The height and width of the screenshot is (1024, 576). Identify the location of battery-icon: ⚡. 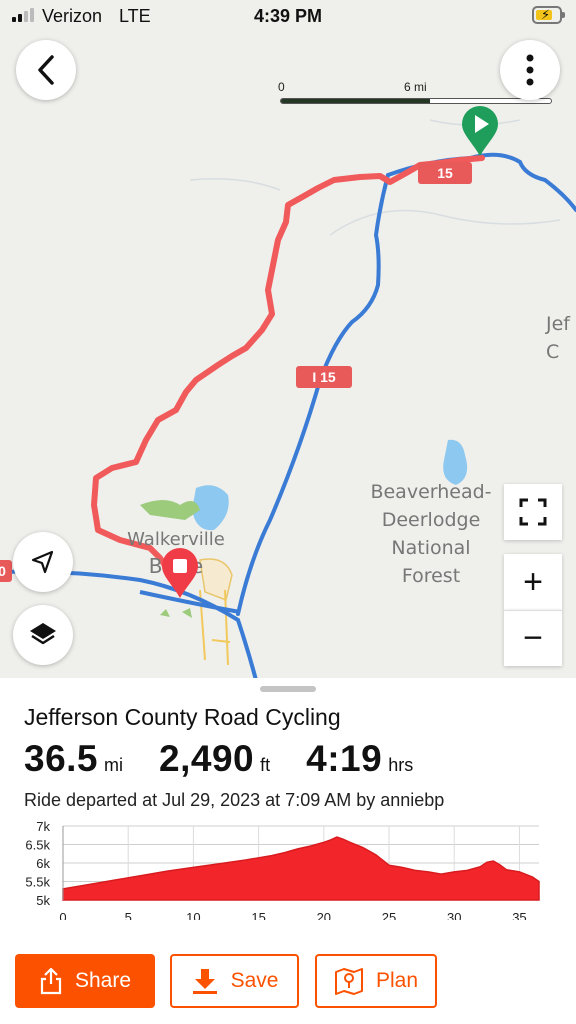
(548, 15).